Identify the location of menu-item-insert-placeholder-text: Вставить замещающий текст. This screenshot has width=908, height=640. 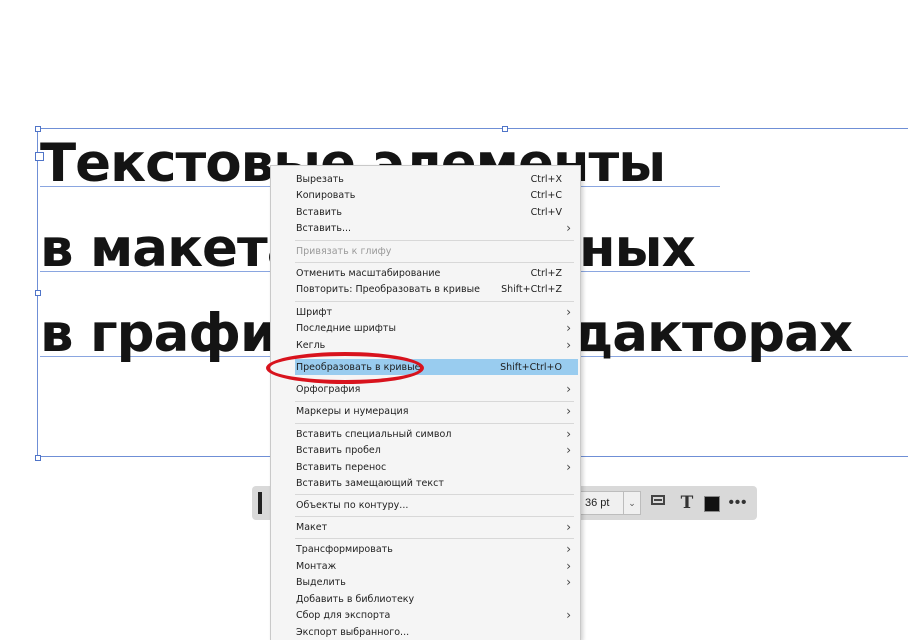
(424, 483).